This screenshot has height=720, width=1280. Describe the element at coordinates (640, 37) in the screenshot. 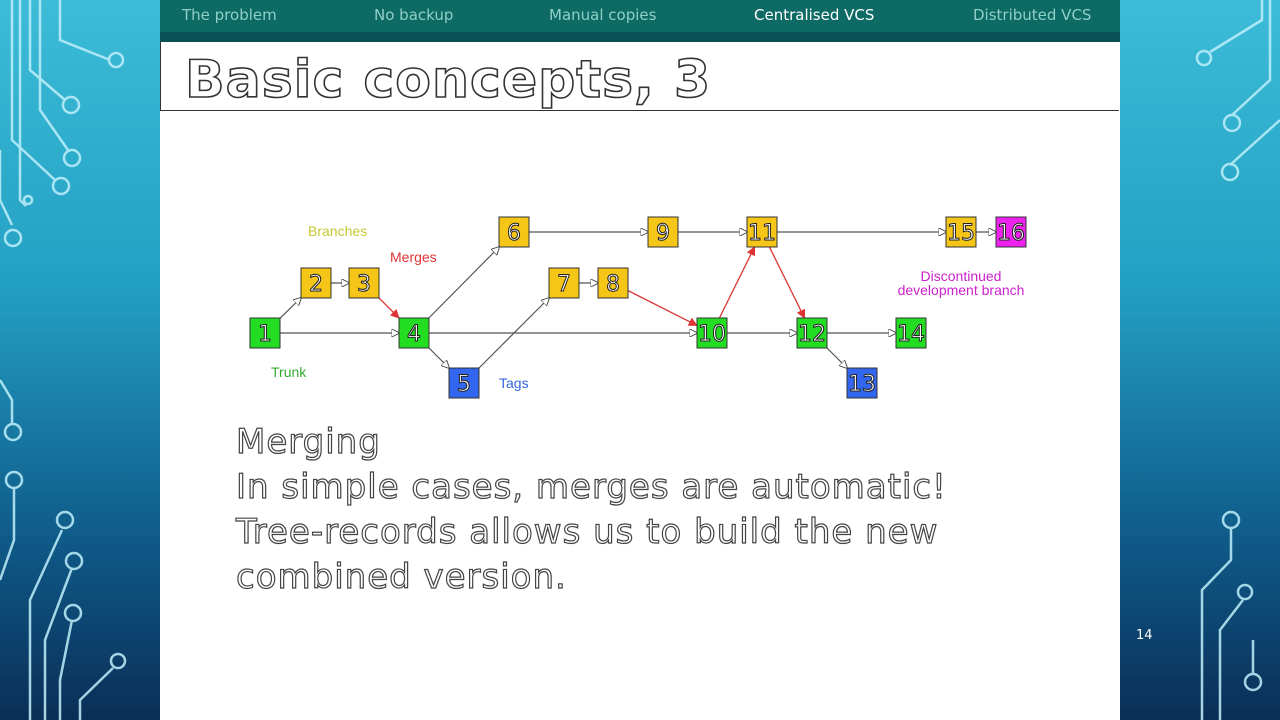

I see `navbar-underline` at that location.